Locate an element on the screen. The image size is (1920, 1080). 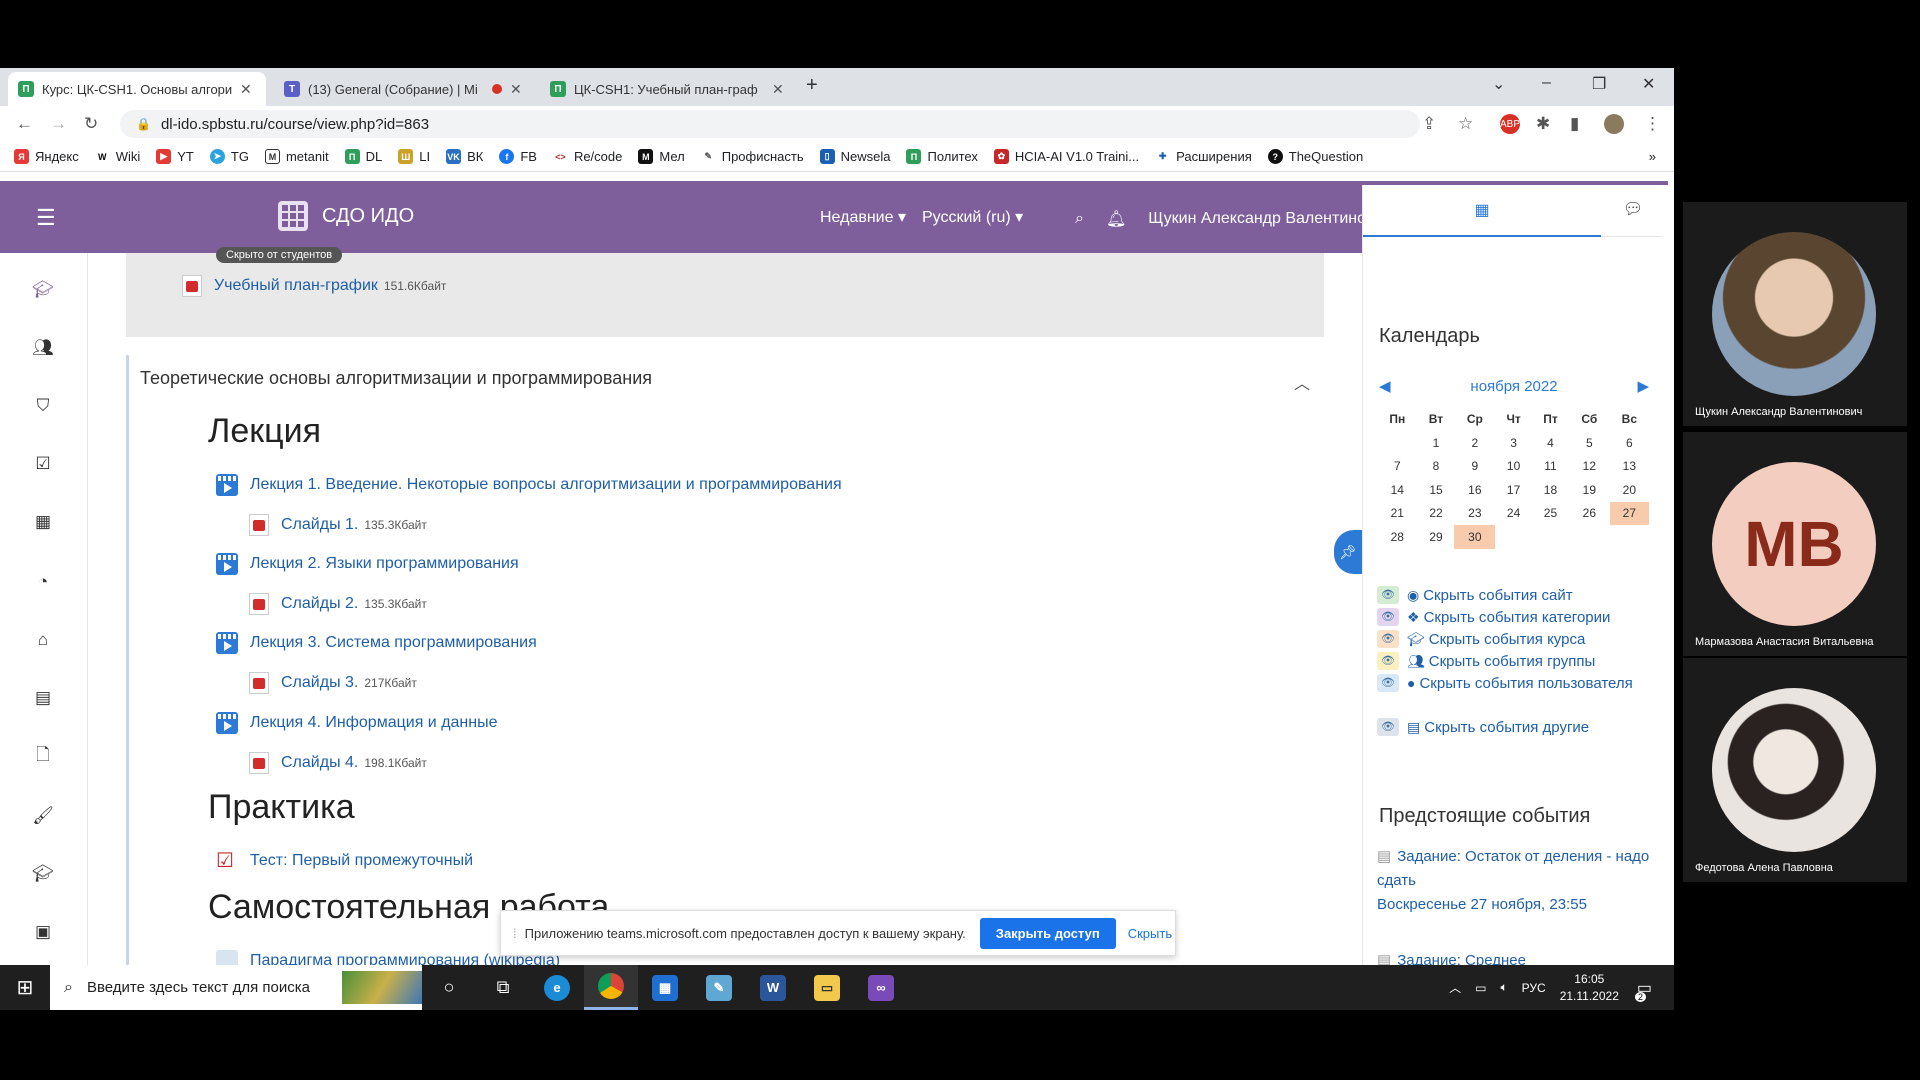
browser-tab-course: П Курс: ЦК-CSH1. Основы алгори ✕ is located at coordinates (137, 89).